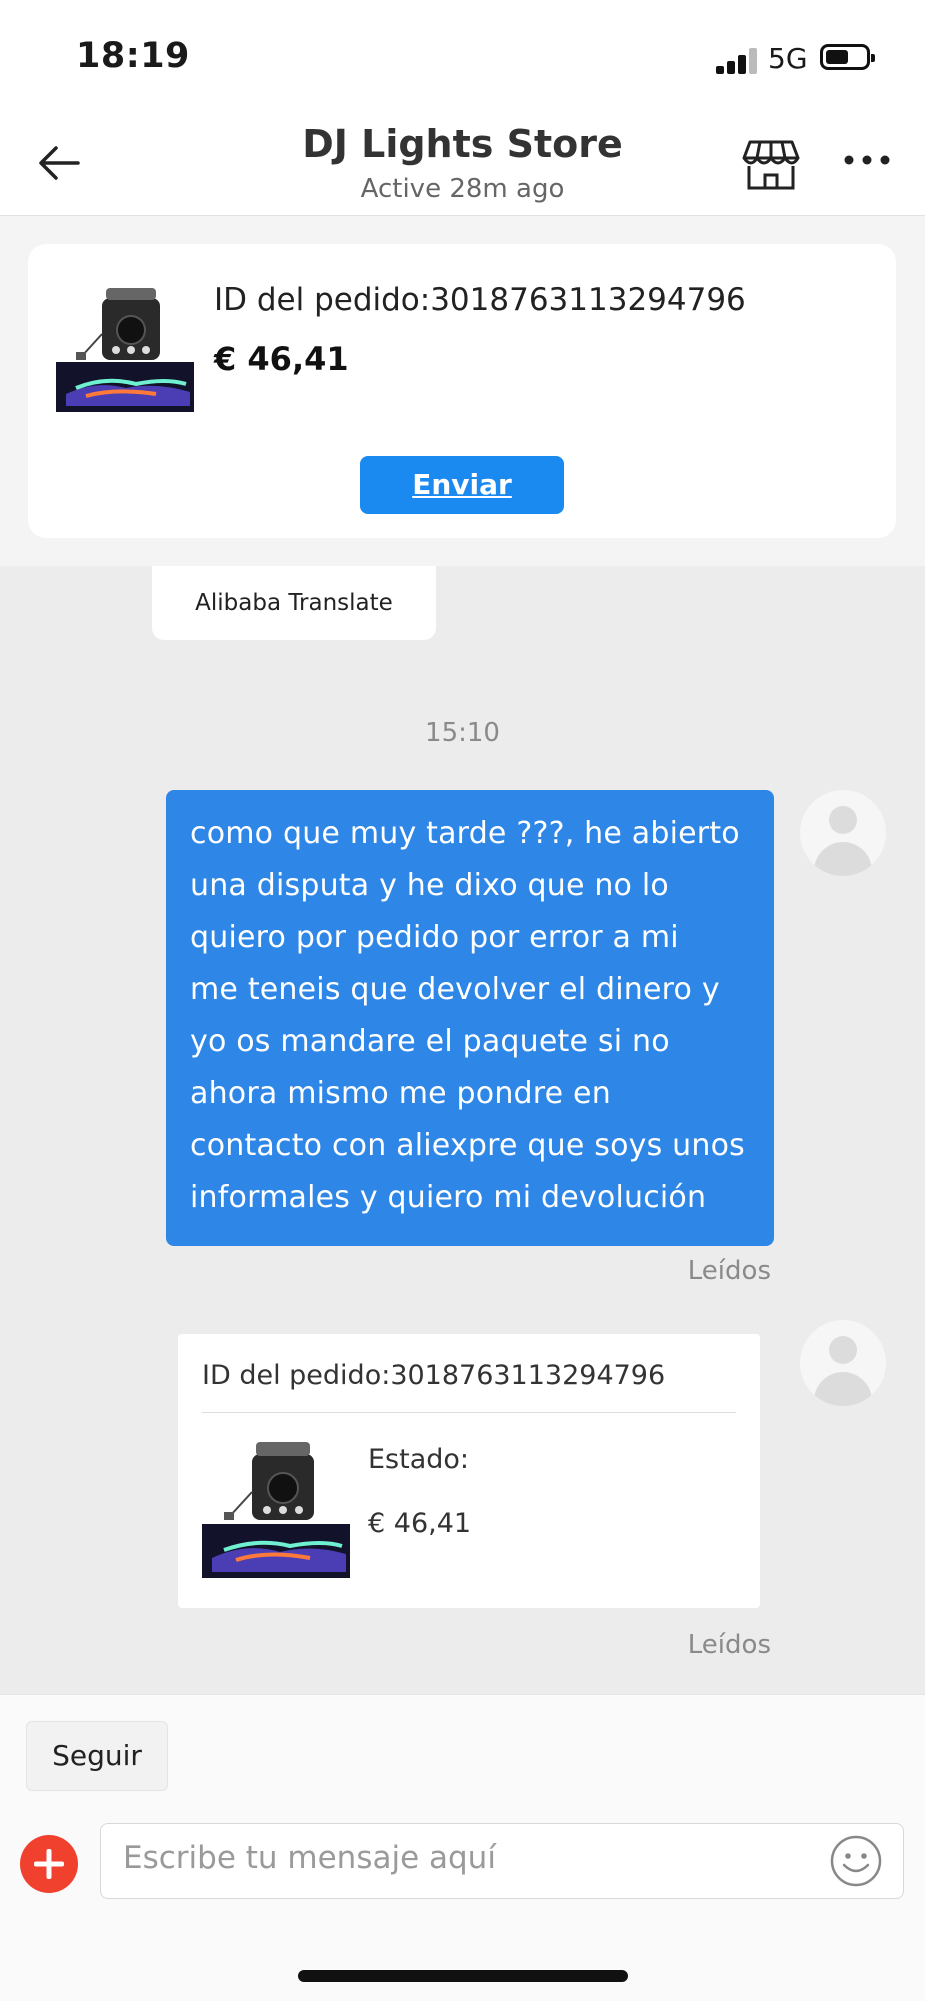 Image resolution: width=925 pixels, height=2001 pixels. I want to click on message-input: Escribe tu mensaje aquí, so click(502, 1861).